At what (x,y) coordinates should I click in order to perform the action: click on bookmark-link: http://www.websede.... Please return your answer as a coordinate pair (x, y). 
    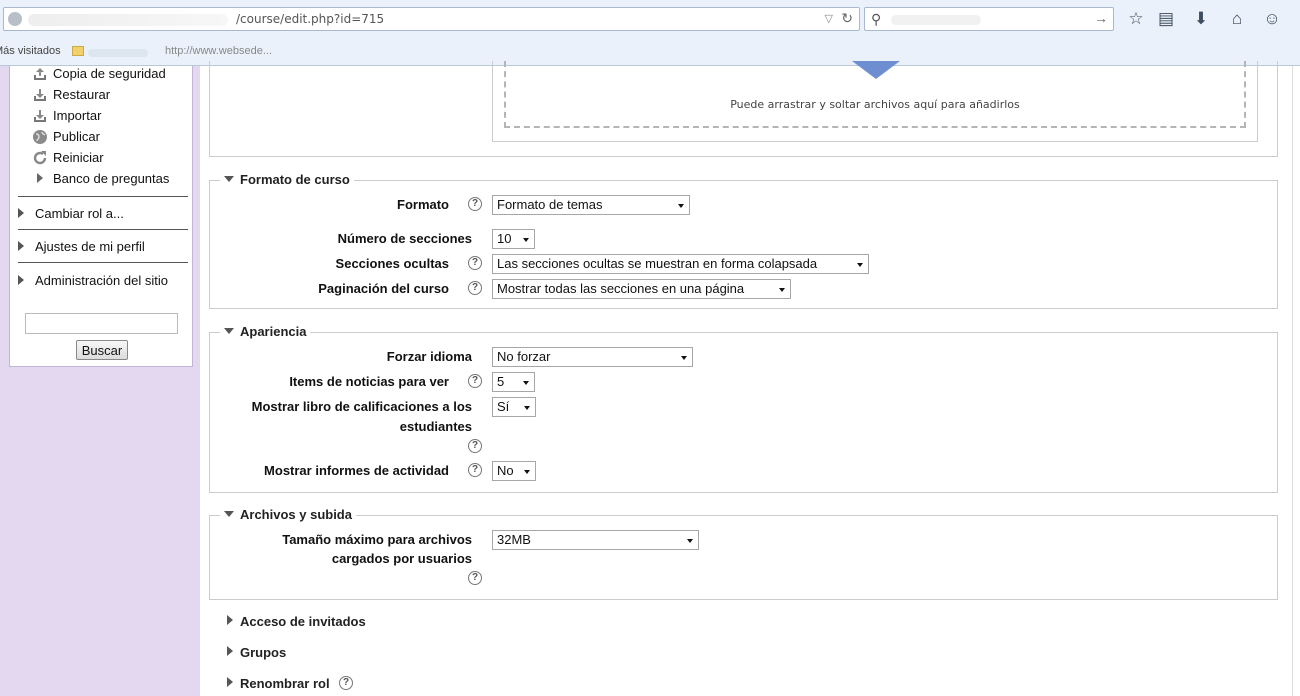
    Looking at the image, I should click on (218, 51).